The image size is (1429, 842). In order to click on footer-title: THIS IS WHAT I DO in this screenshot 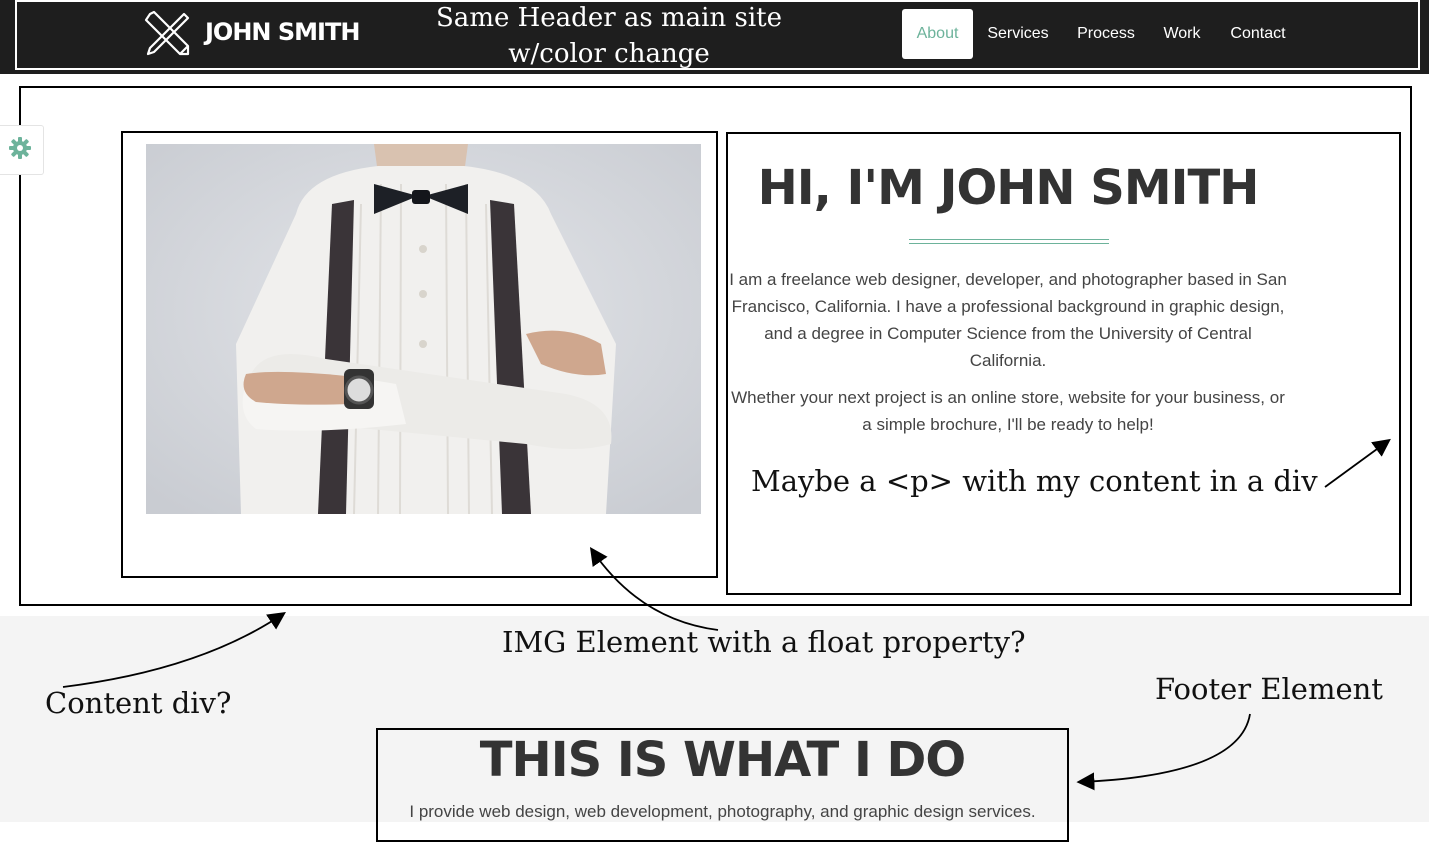, I will do `click(722, 760)`.